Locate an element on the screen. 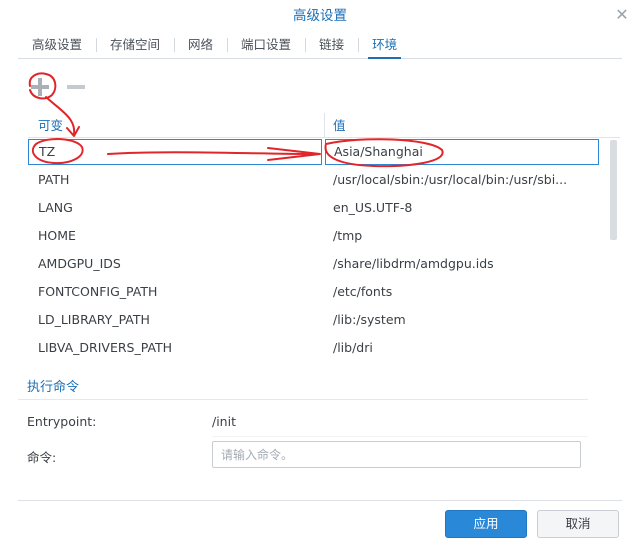  variable-cell: PATH is located at coordinates (54, 179).